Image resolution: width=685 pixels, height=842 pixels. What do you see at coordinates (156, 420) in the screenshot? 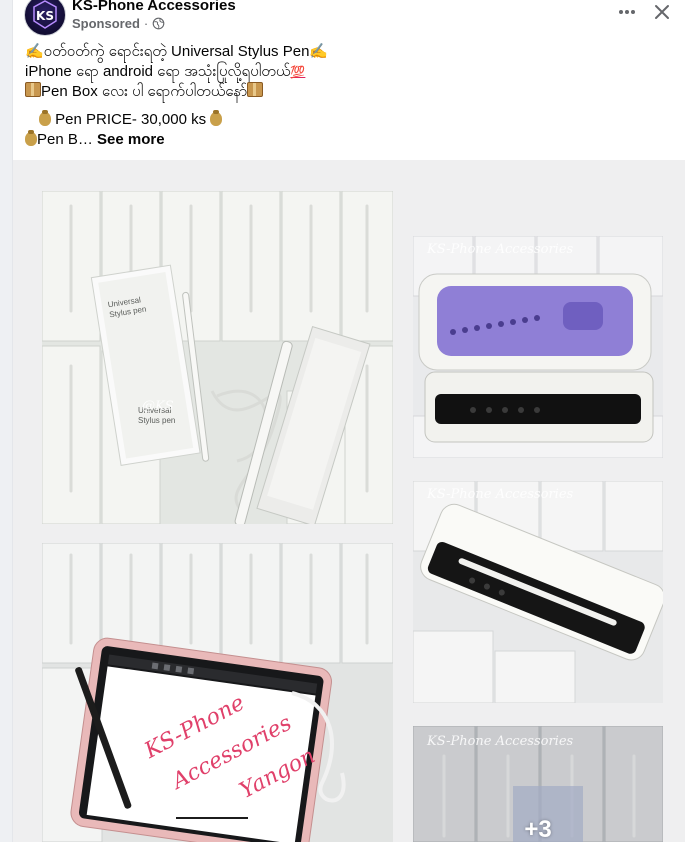
I see `svg-text: Stylus pen` at bounding box center [156, 420].